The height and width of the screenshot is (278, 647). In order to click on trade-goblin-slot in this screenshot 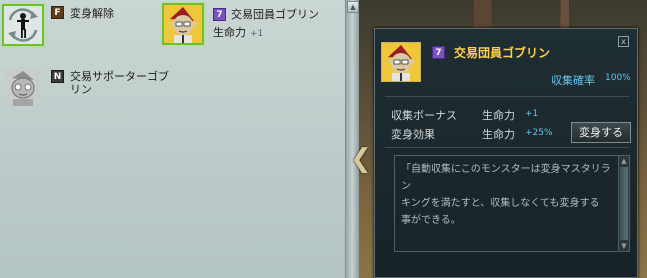, I will do `click(183, 24)`.